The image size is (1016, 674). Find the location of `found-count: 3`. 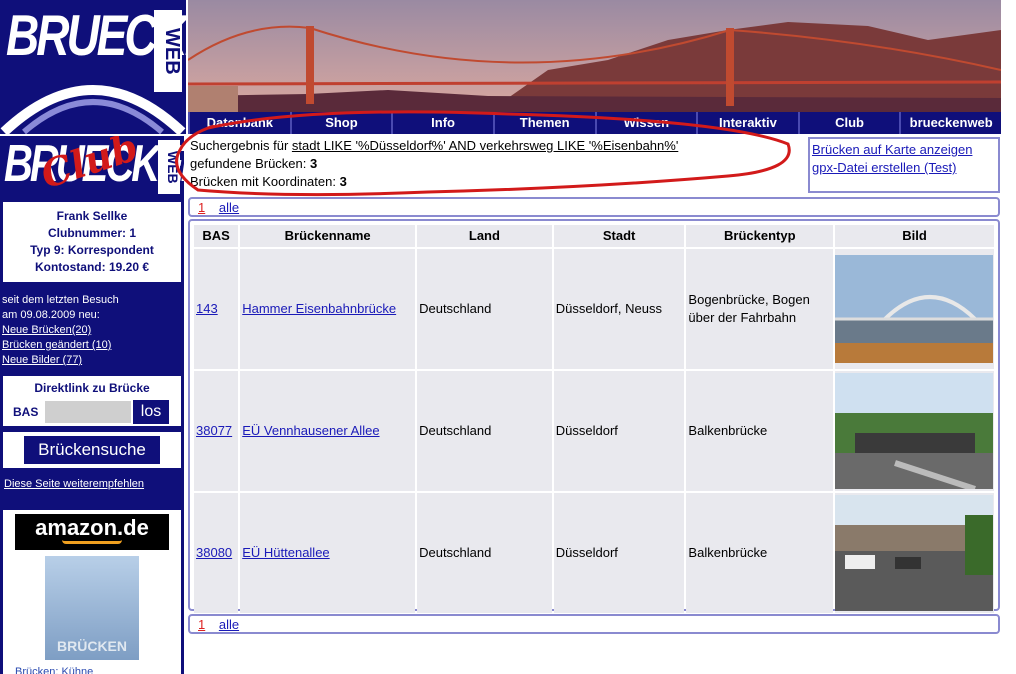

found-count: 3 is located at coordinates (313, 163).